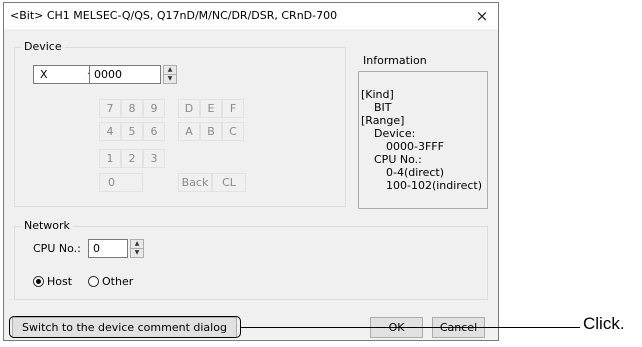  What do you see at coordinates (233, 108) in the screenshot?
I see `key-f: F` at bounding box center [233, 108].